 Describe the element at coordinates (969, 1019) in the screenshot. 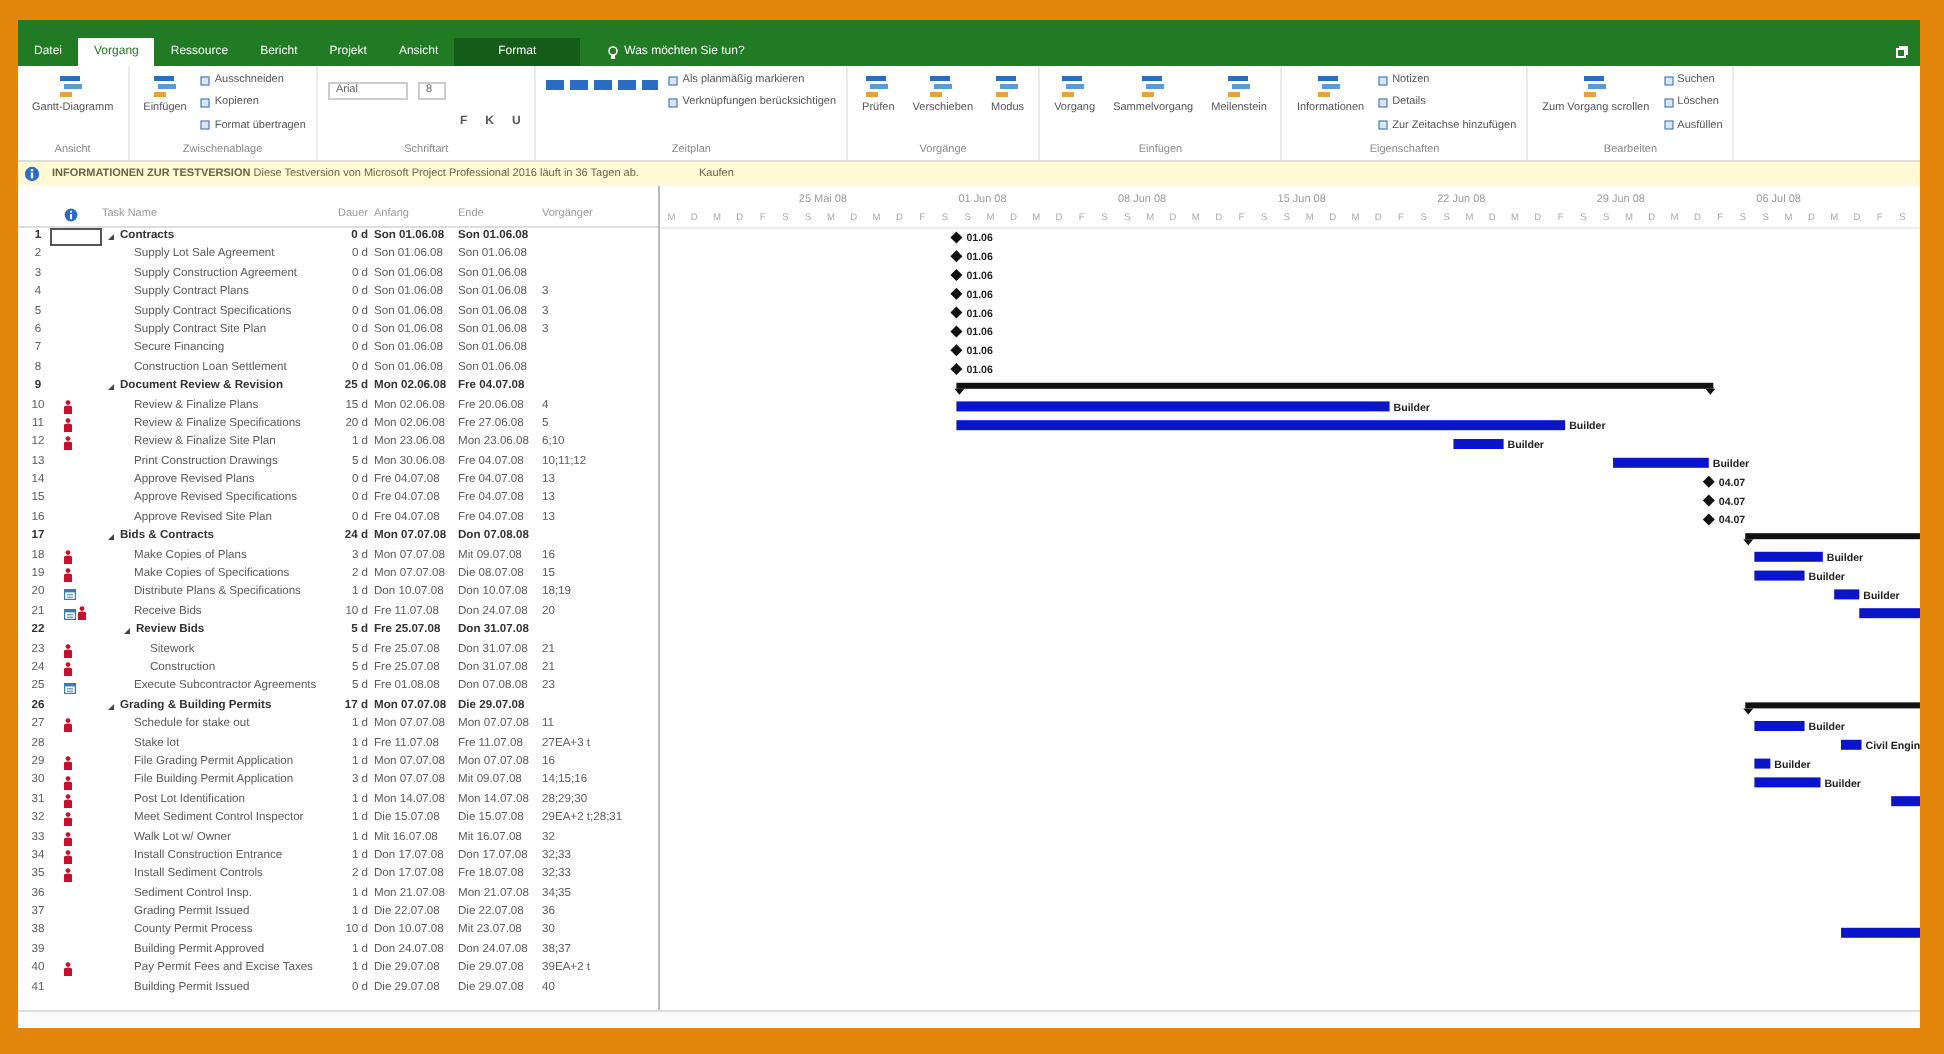

I see `horizontal-scrollbar` at that location.